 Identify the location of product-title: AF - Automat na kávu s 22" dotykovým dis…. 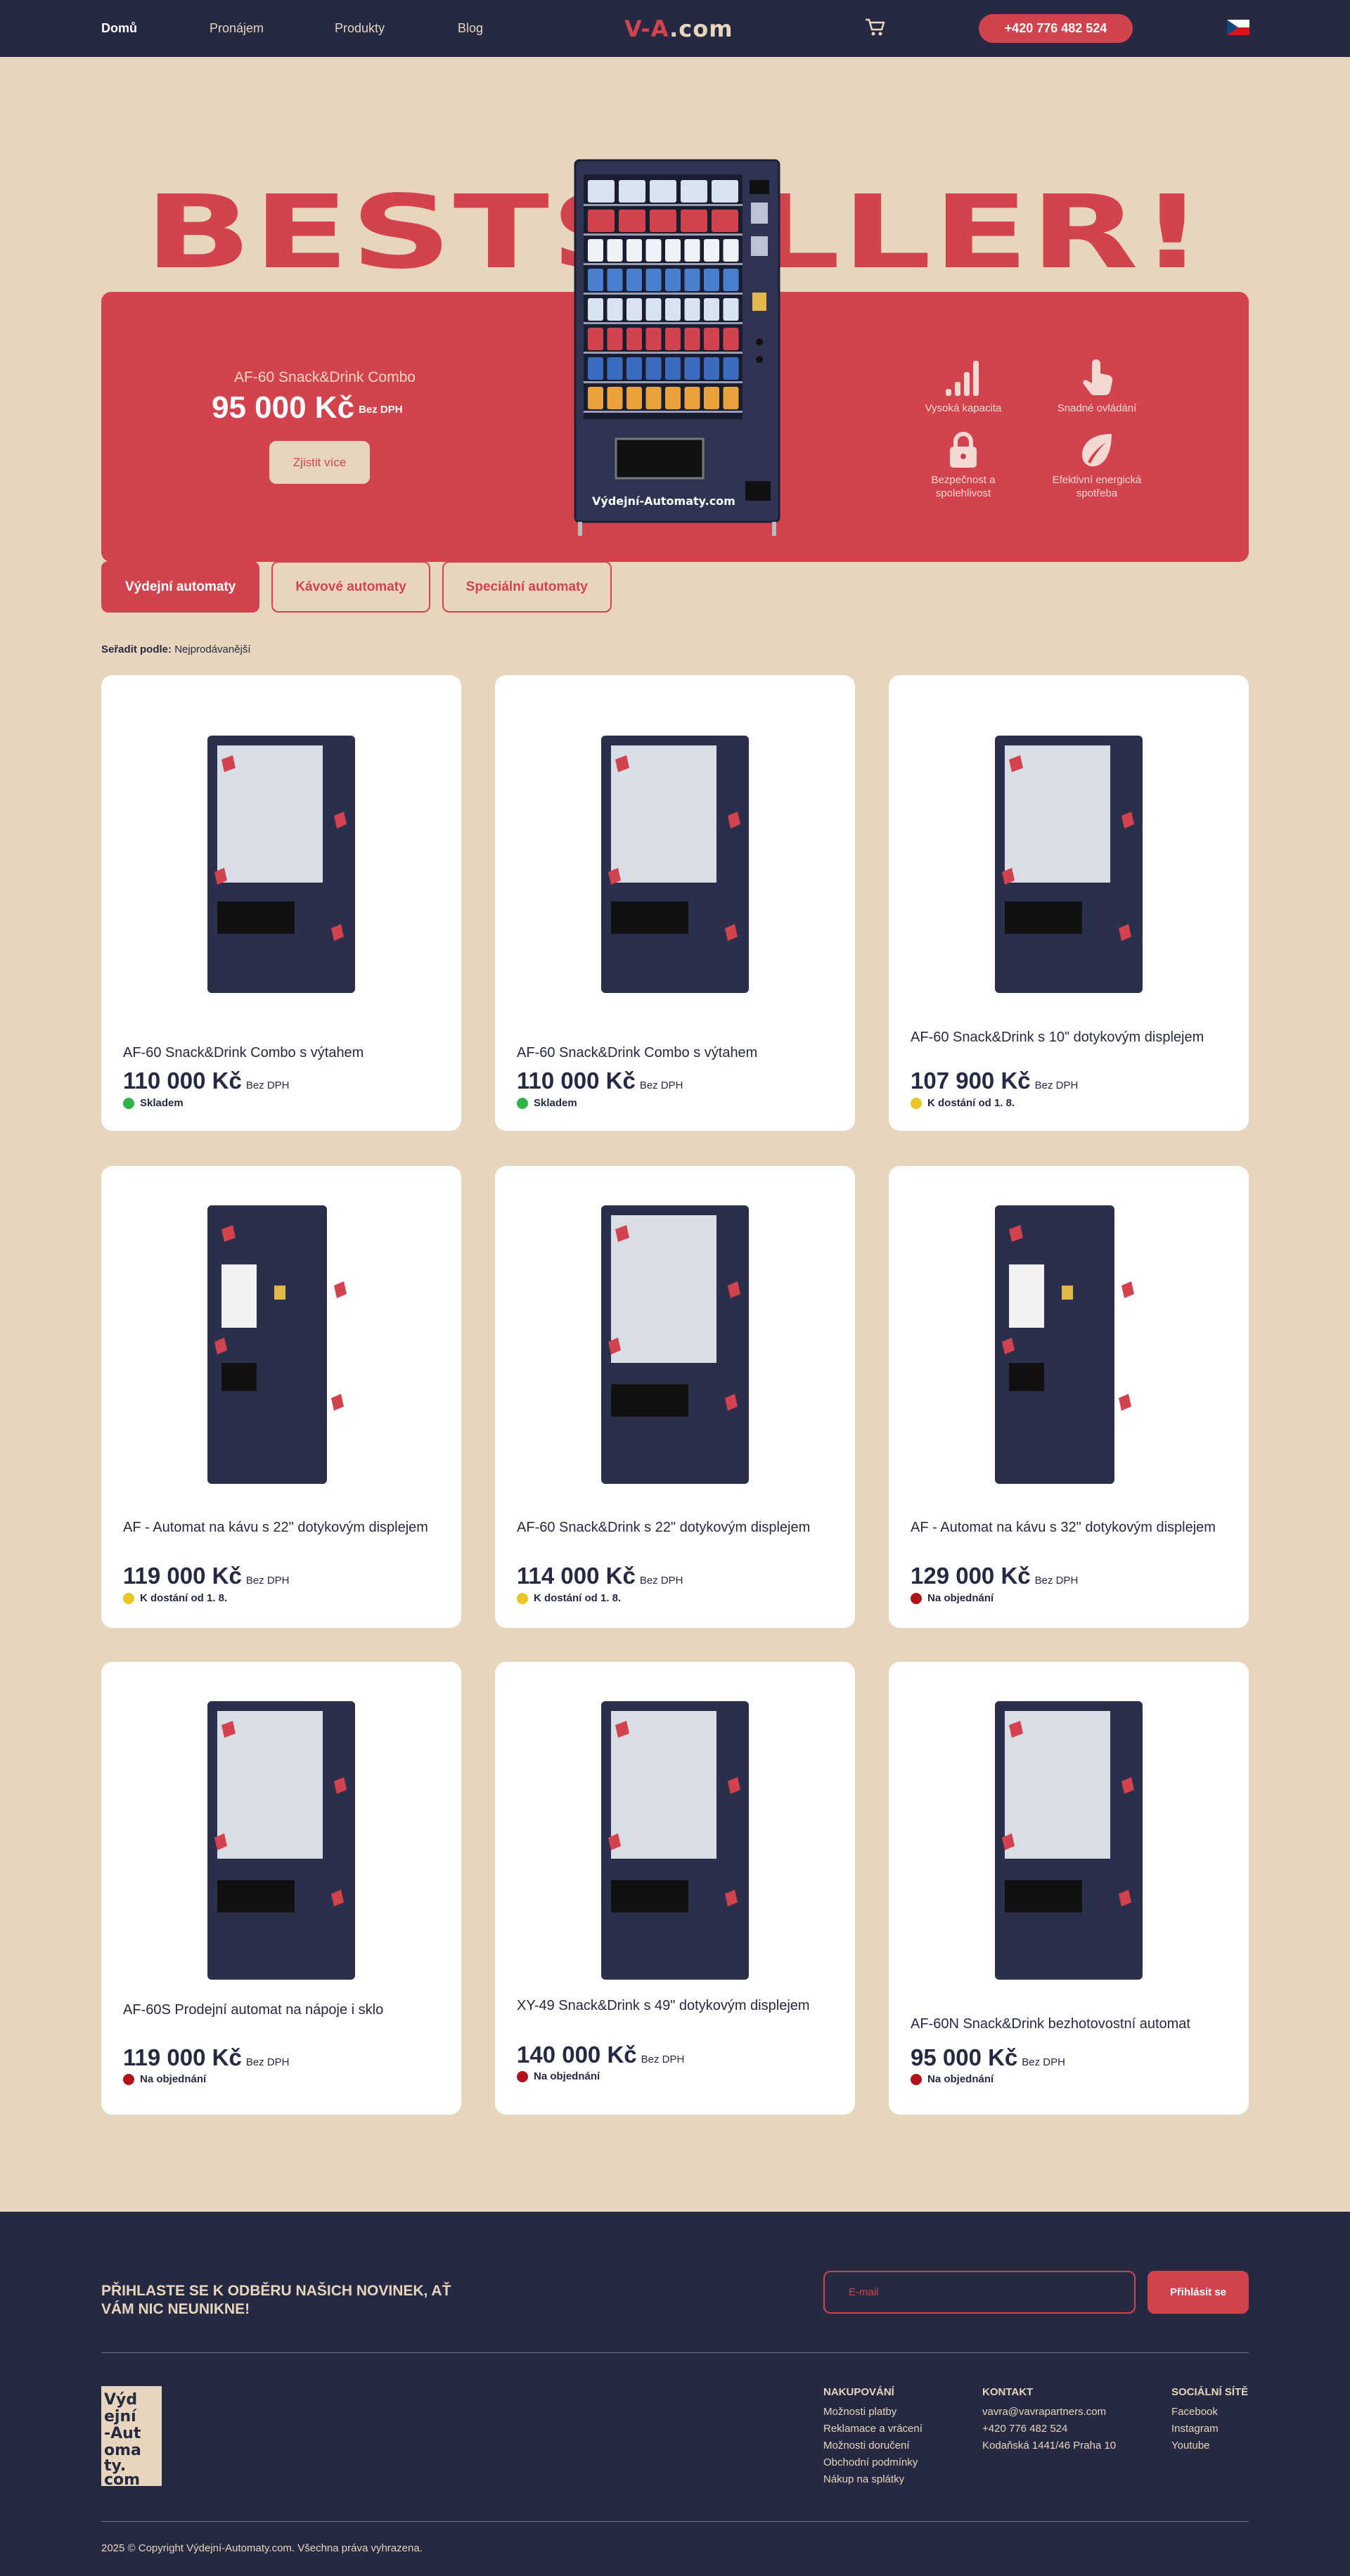
(275, 1528).